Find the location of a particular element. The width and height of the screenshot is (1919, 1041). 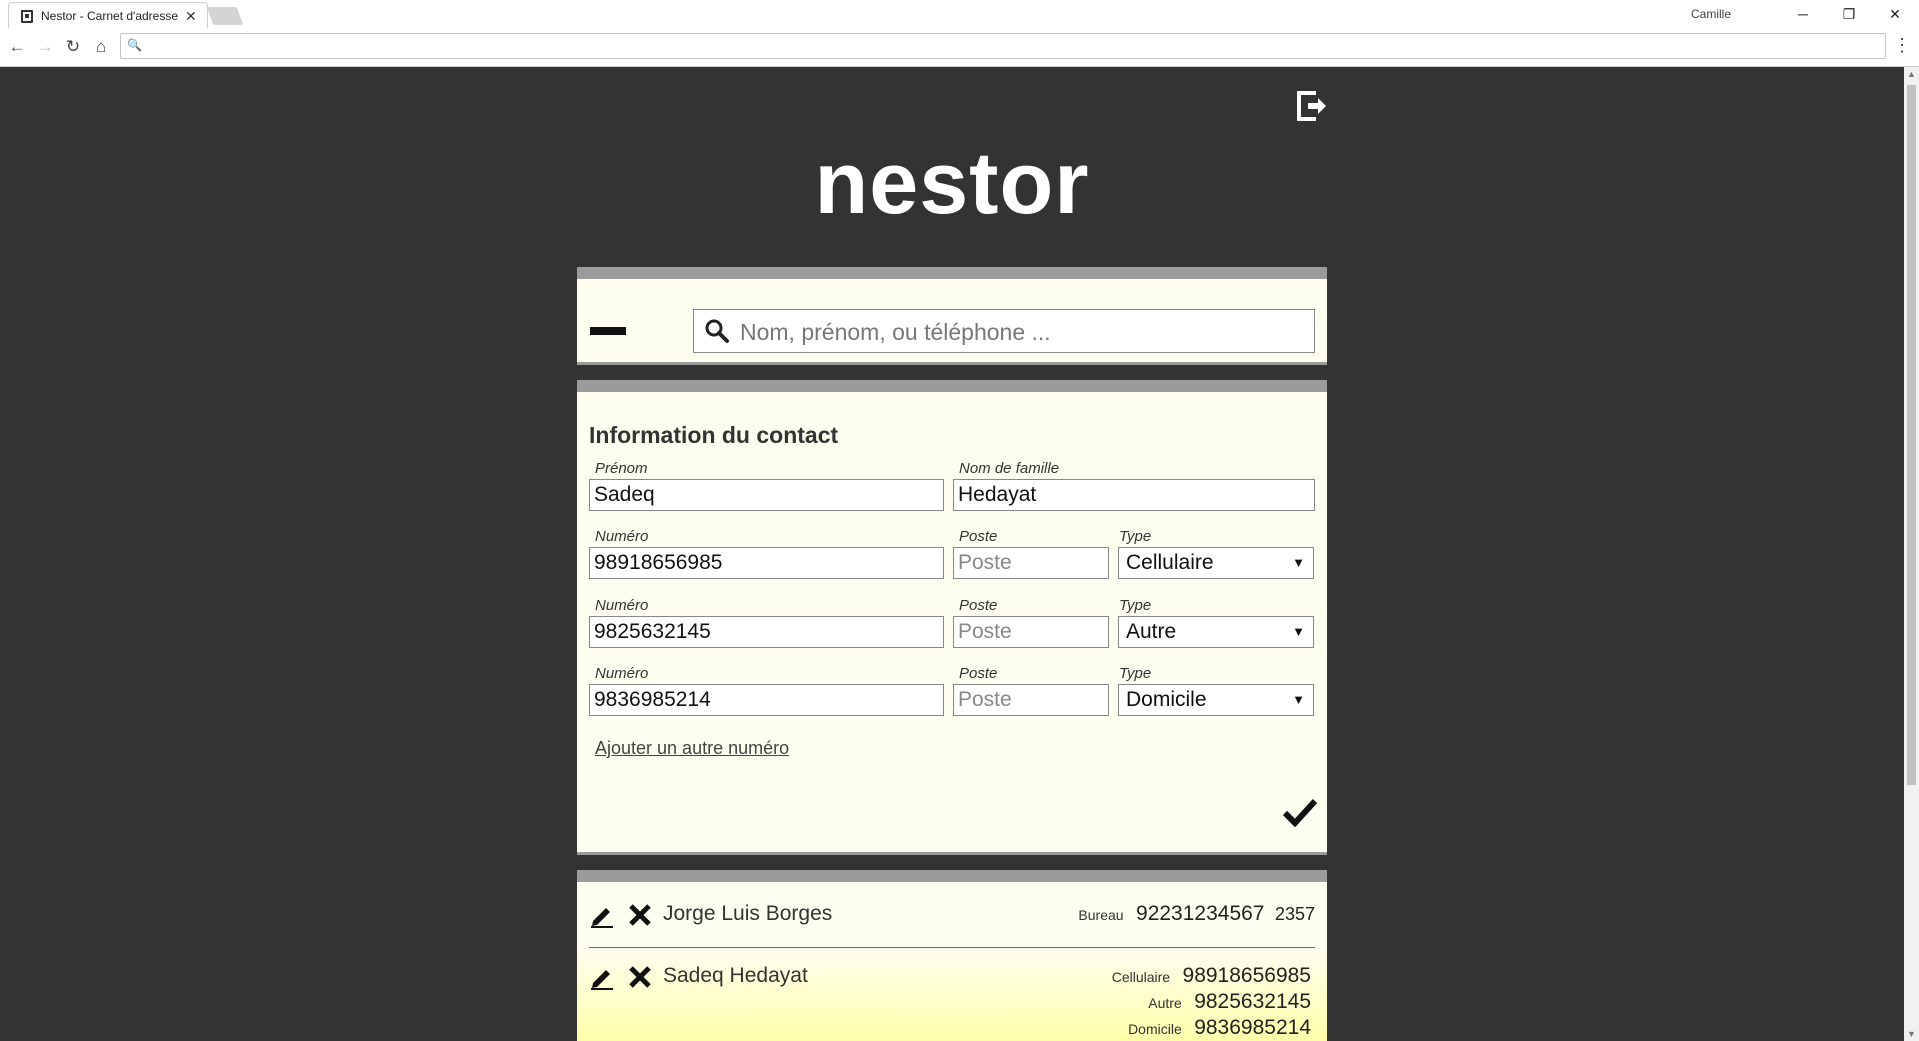

form-title: Information du contact is located at coordinates (714, 435).